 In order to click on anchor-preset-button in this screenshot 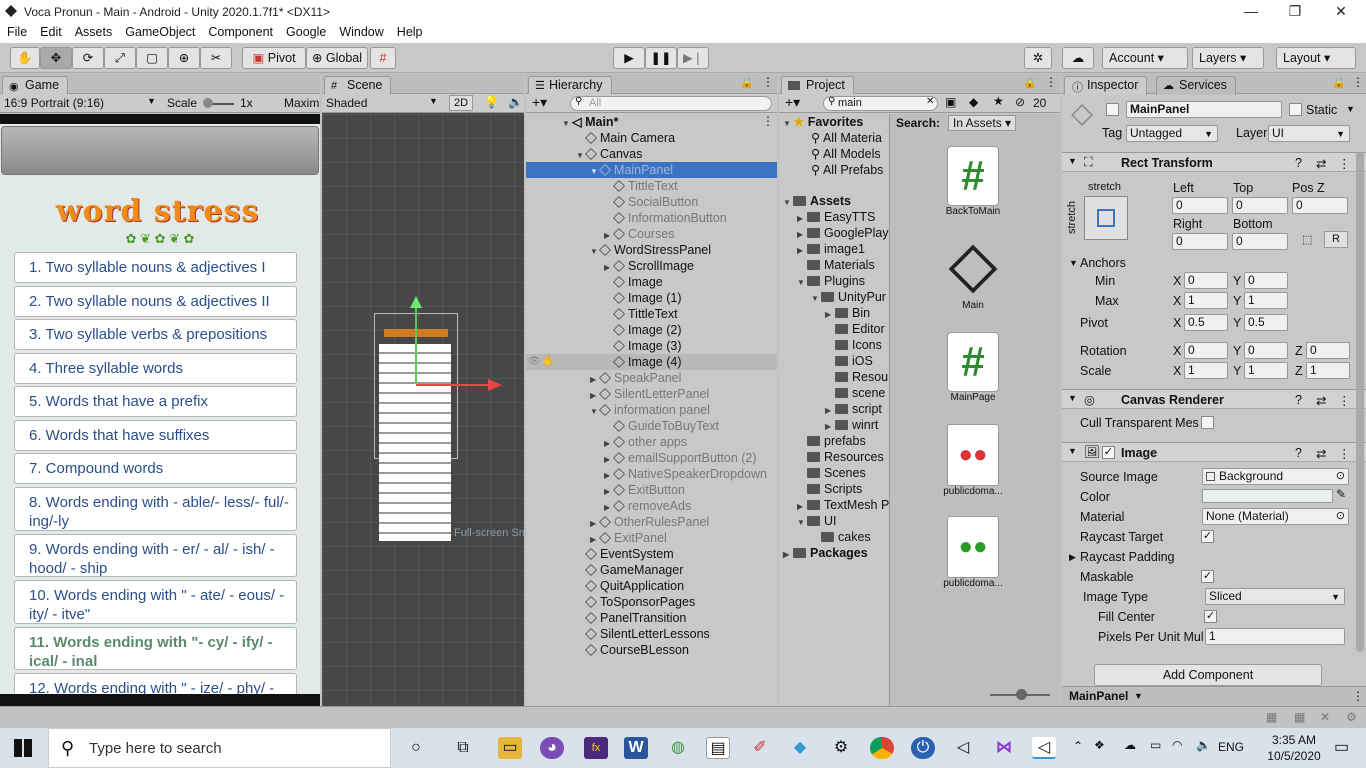, I will do `click(1106, 218)`.